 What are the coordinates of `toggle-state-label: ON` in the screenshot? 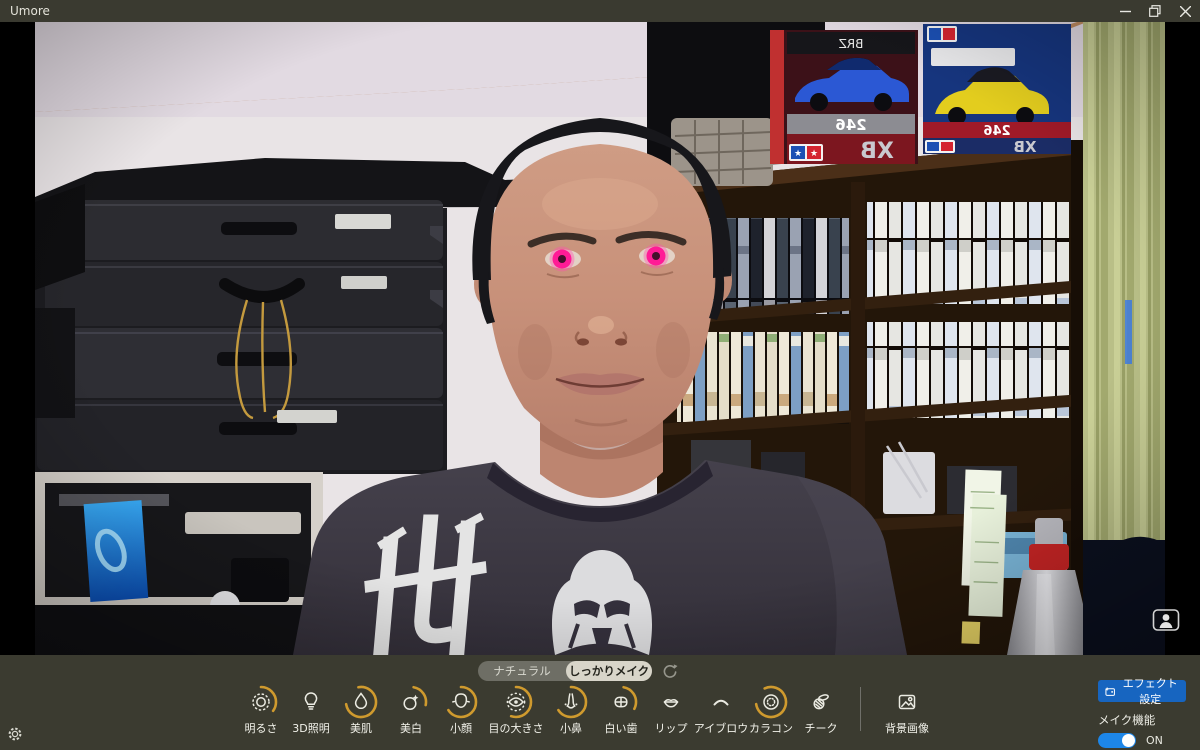 It's located at (1154, 740).